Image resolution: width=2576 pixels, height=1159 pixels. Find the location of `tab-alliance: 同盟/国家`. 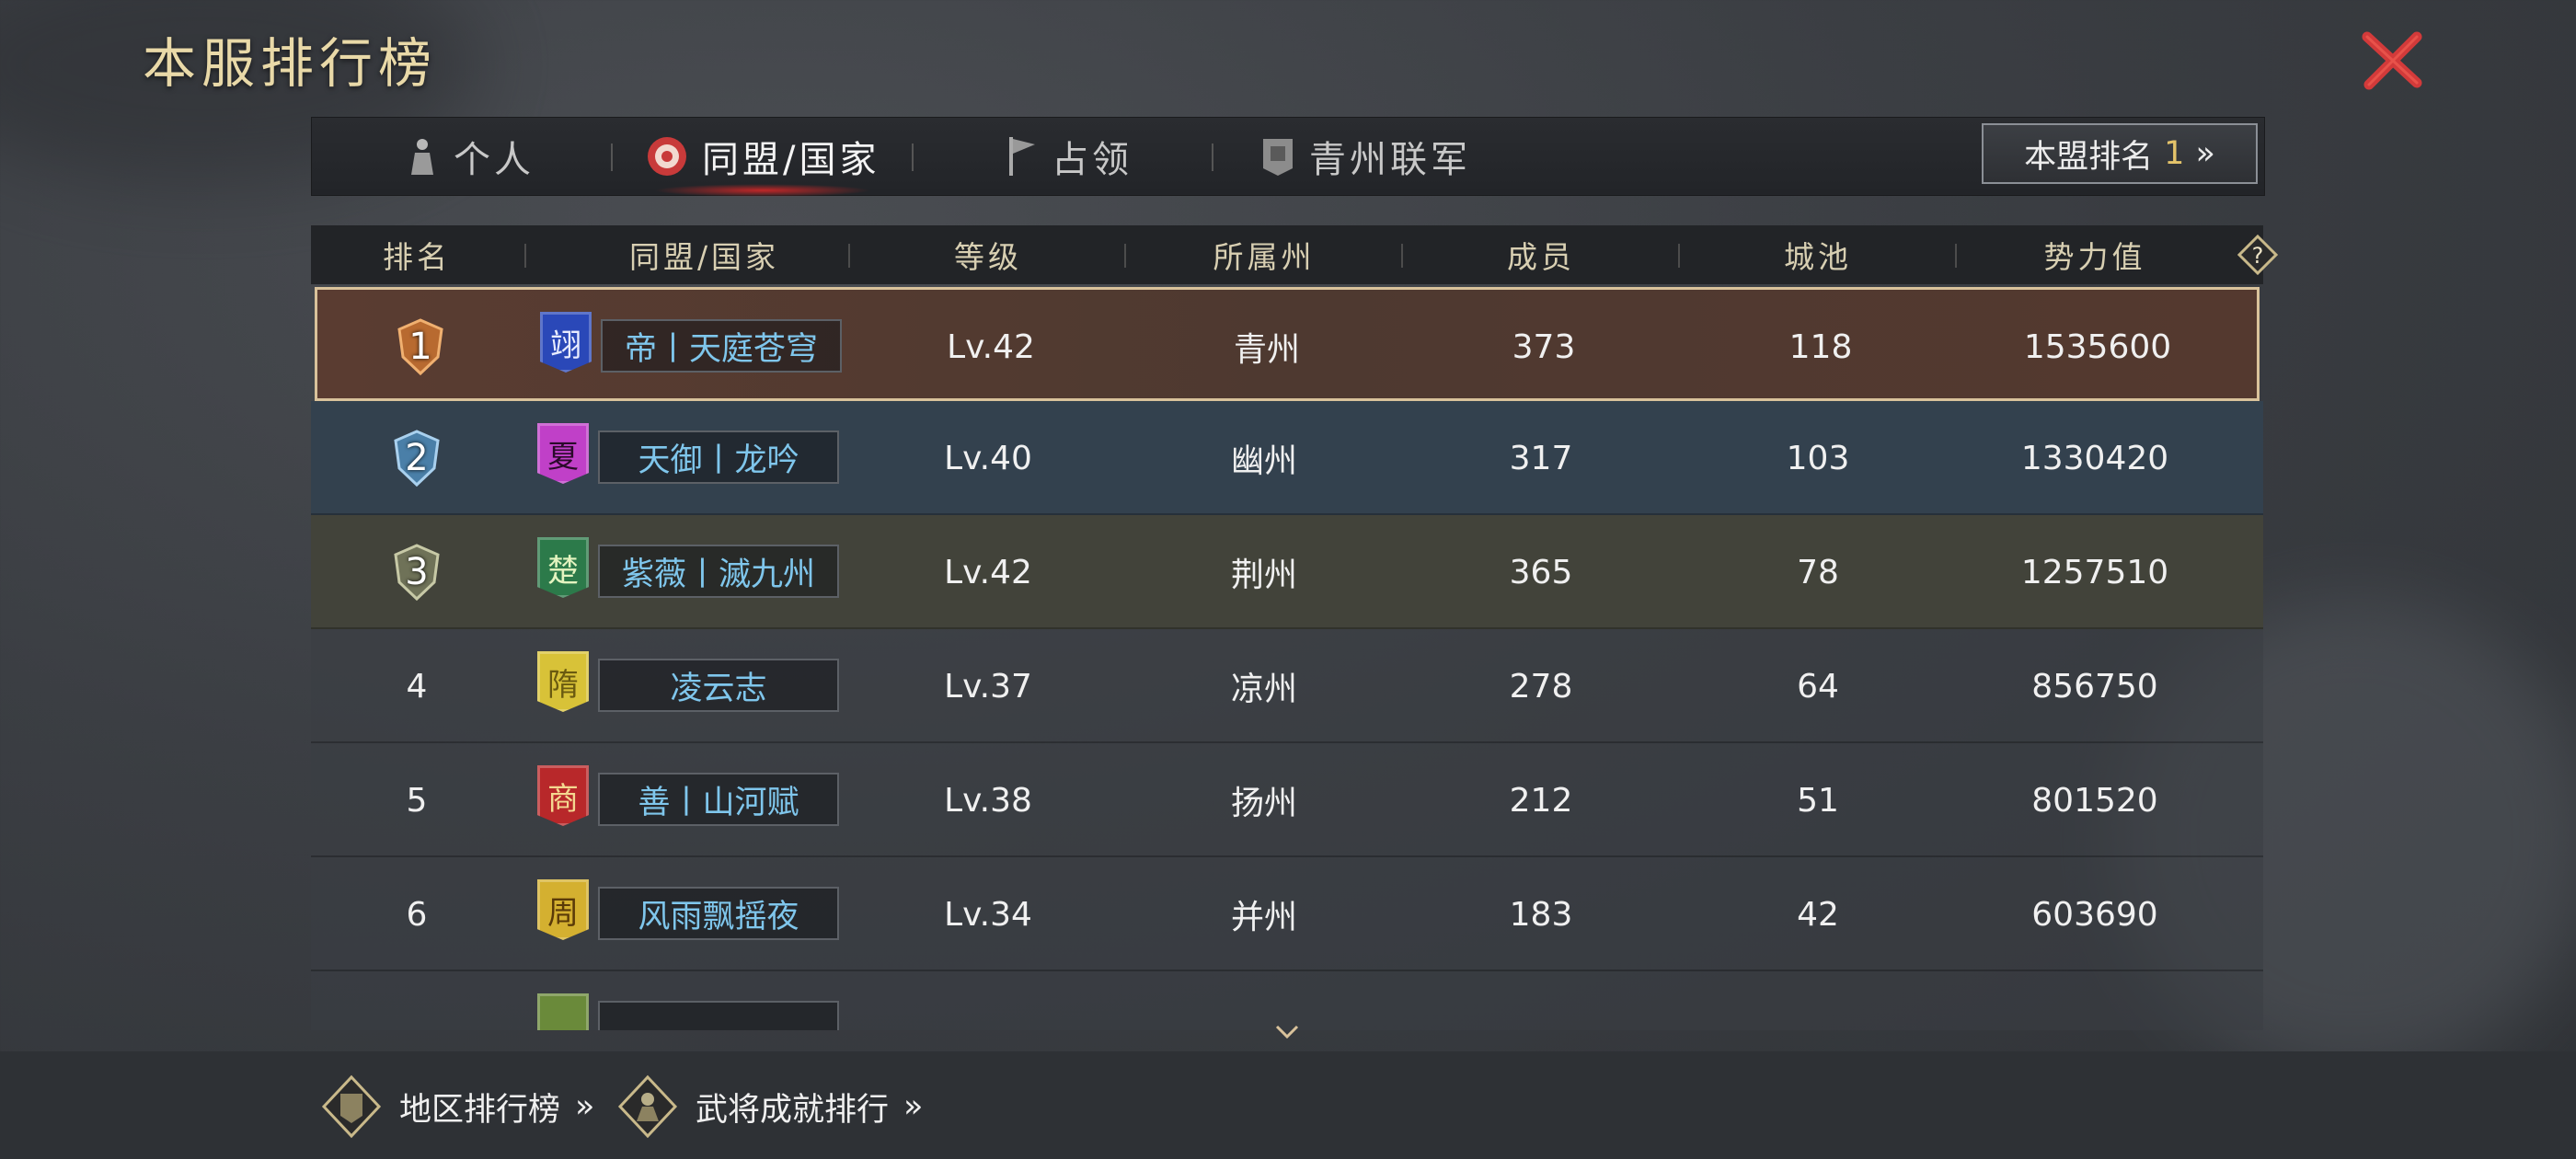

tab-alliance: 同盟/国家 is located at coordinates (762, 157).